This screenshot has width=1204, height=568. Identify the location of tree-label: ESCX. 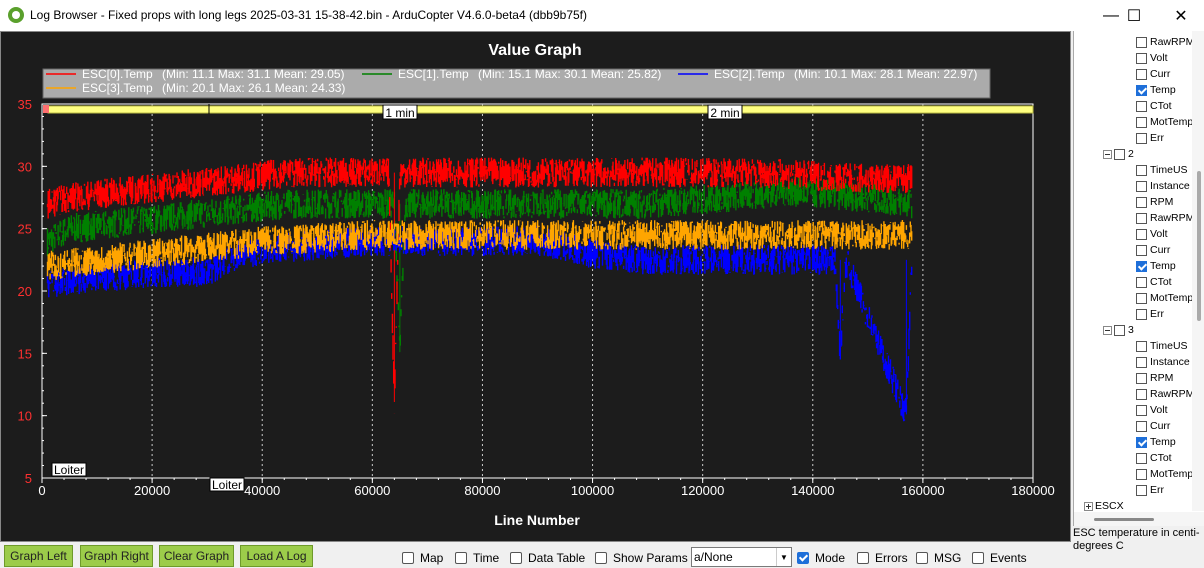
(1109, 506).